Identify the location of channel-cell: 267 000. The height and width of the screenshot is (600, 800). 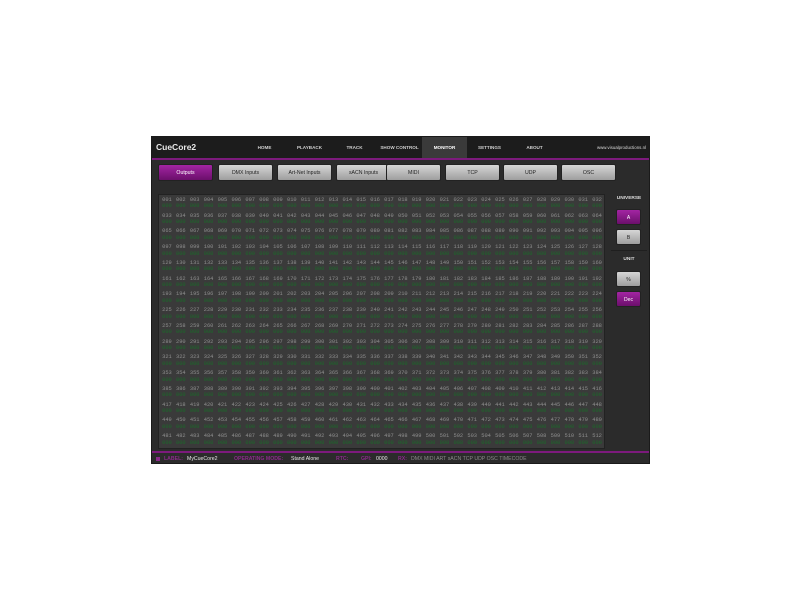
(306, 330).